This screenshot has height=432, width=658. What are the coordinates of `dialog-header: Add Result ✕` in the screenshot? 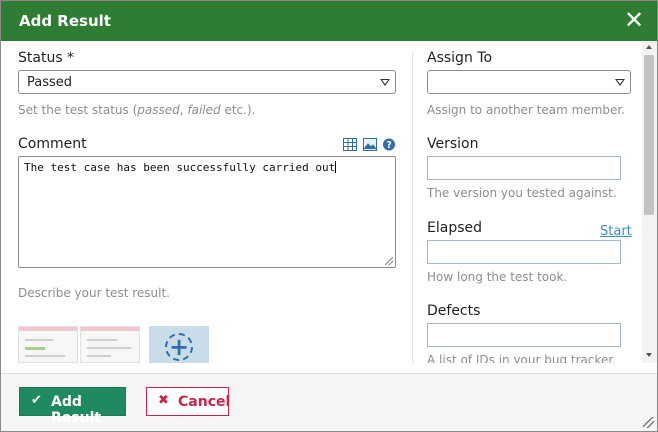 It's located at (329, 21).